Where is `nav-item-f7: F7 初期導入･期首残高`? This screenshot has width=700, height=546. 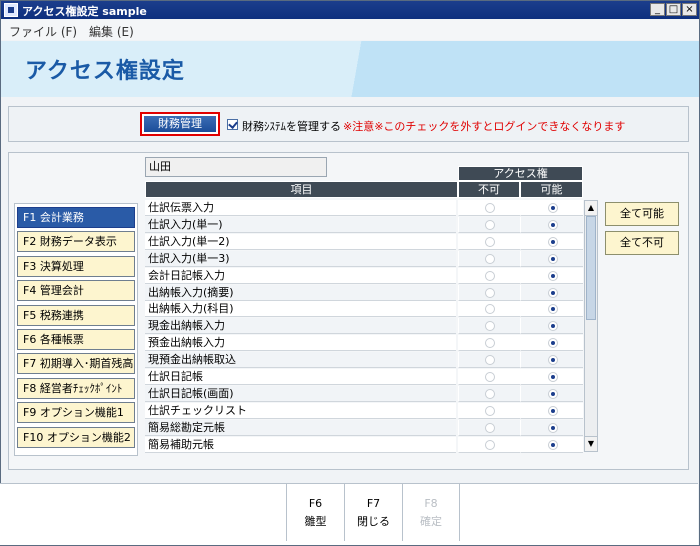
nav-item-f7: F7 初期導入･期首残高 is located at coordinates (76, 364).